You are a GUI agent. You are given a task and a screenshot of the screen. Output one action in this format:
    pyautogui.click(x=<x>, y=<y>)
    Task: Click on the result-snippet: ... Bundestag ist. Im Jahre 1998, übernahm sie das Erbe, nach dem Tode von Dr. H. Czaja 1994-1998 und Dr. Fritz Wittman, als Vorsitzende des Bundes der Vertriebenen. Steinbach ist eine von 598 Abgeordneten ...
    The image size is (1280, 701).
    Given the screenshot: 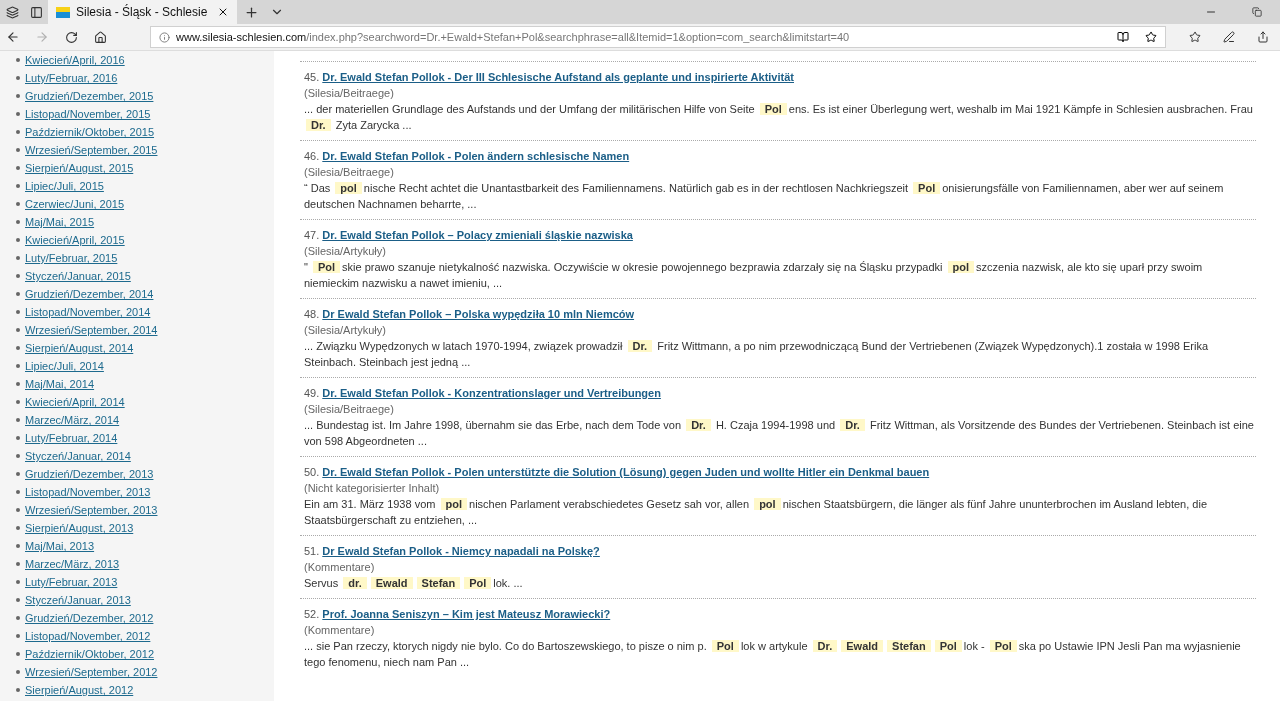 What is the action you would take?
    pyautogui.click(x=779, y=433)
    